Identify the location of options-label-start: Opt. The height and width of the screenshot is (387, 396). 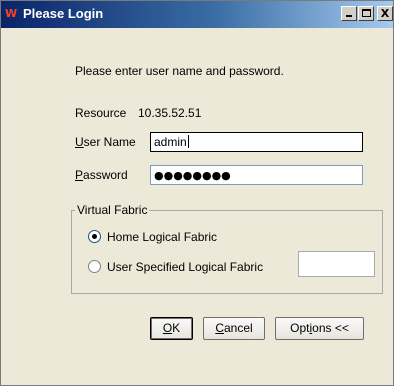
(300, 328).